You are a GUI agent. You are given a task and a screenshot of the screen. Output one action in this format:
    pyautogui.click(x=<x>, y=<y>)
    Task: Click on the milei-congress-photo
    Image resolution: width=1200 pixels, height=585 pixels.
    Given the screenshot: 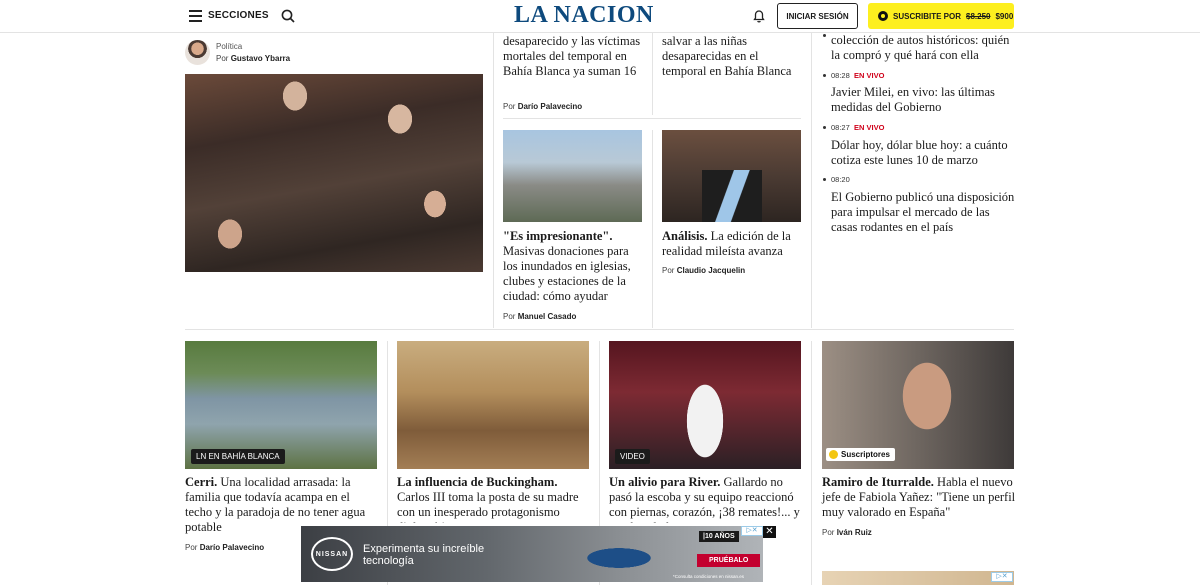 What is the action you would take?
    pyautogui.click(x=731, y=176)
    